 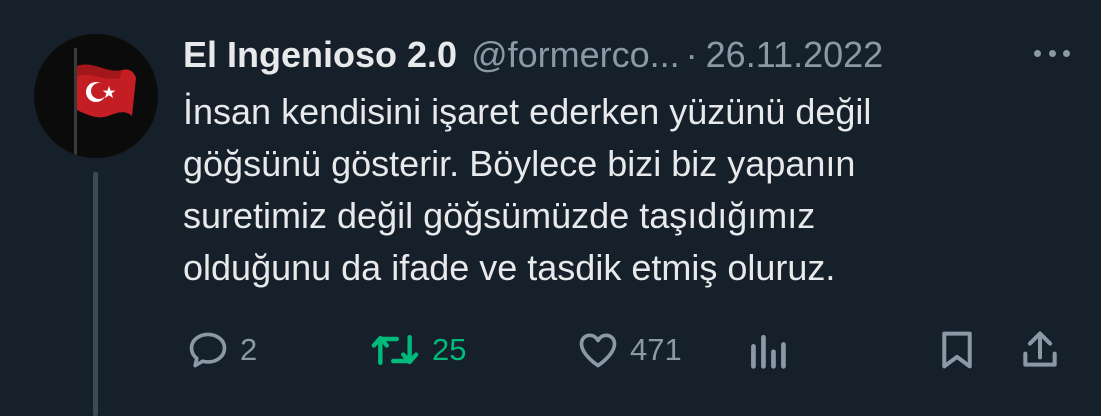 I want to click on bookmark-button, so click(x=957, y=350).